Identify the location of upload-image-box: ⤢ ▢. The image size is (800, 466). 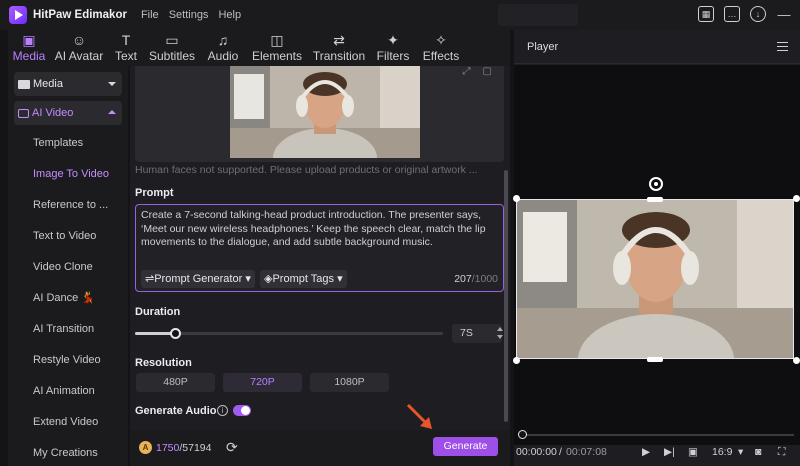
(319, 114).